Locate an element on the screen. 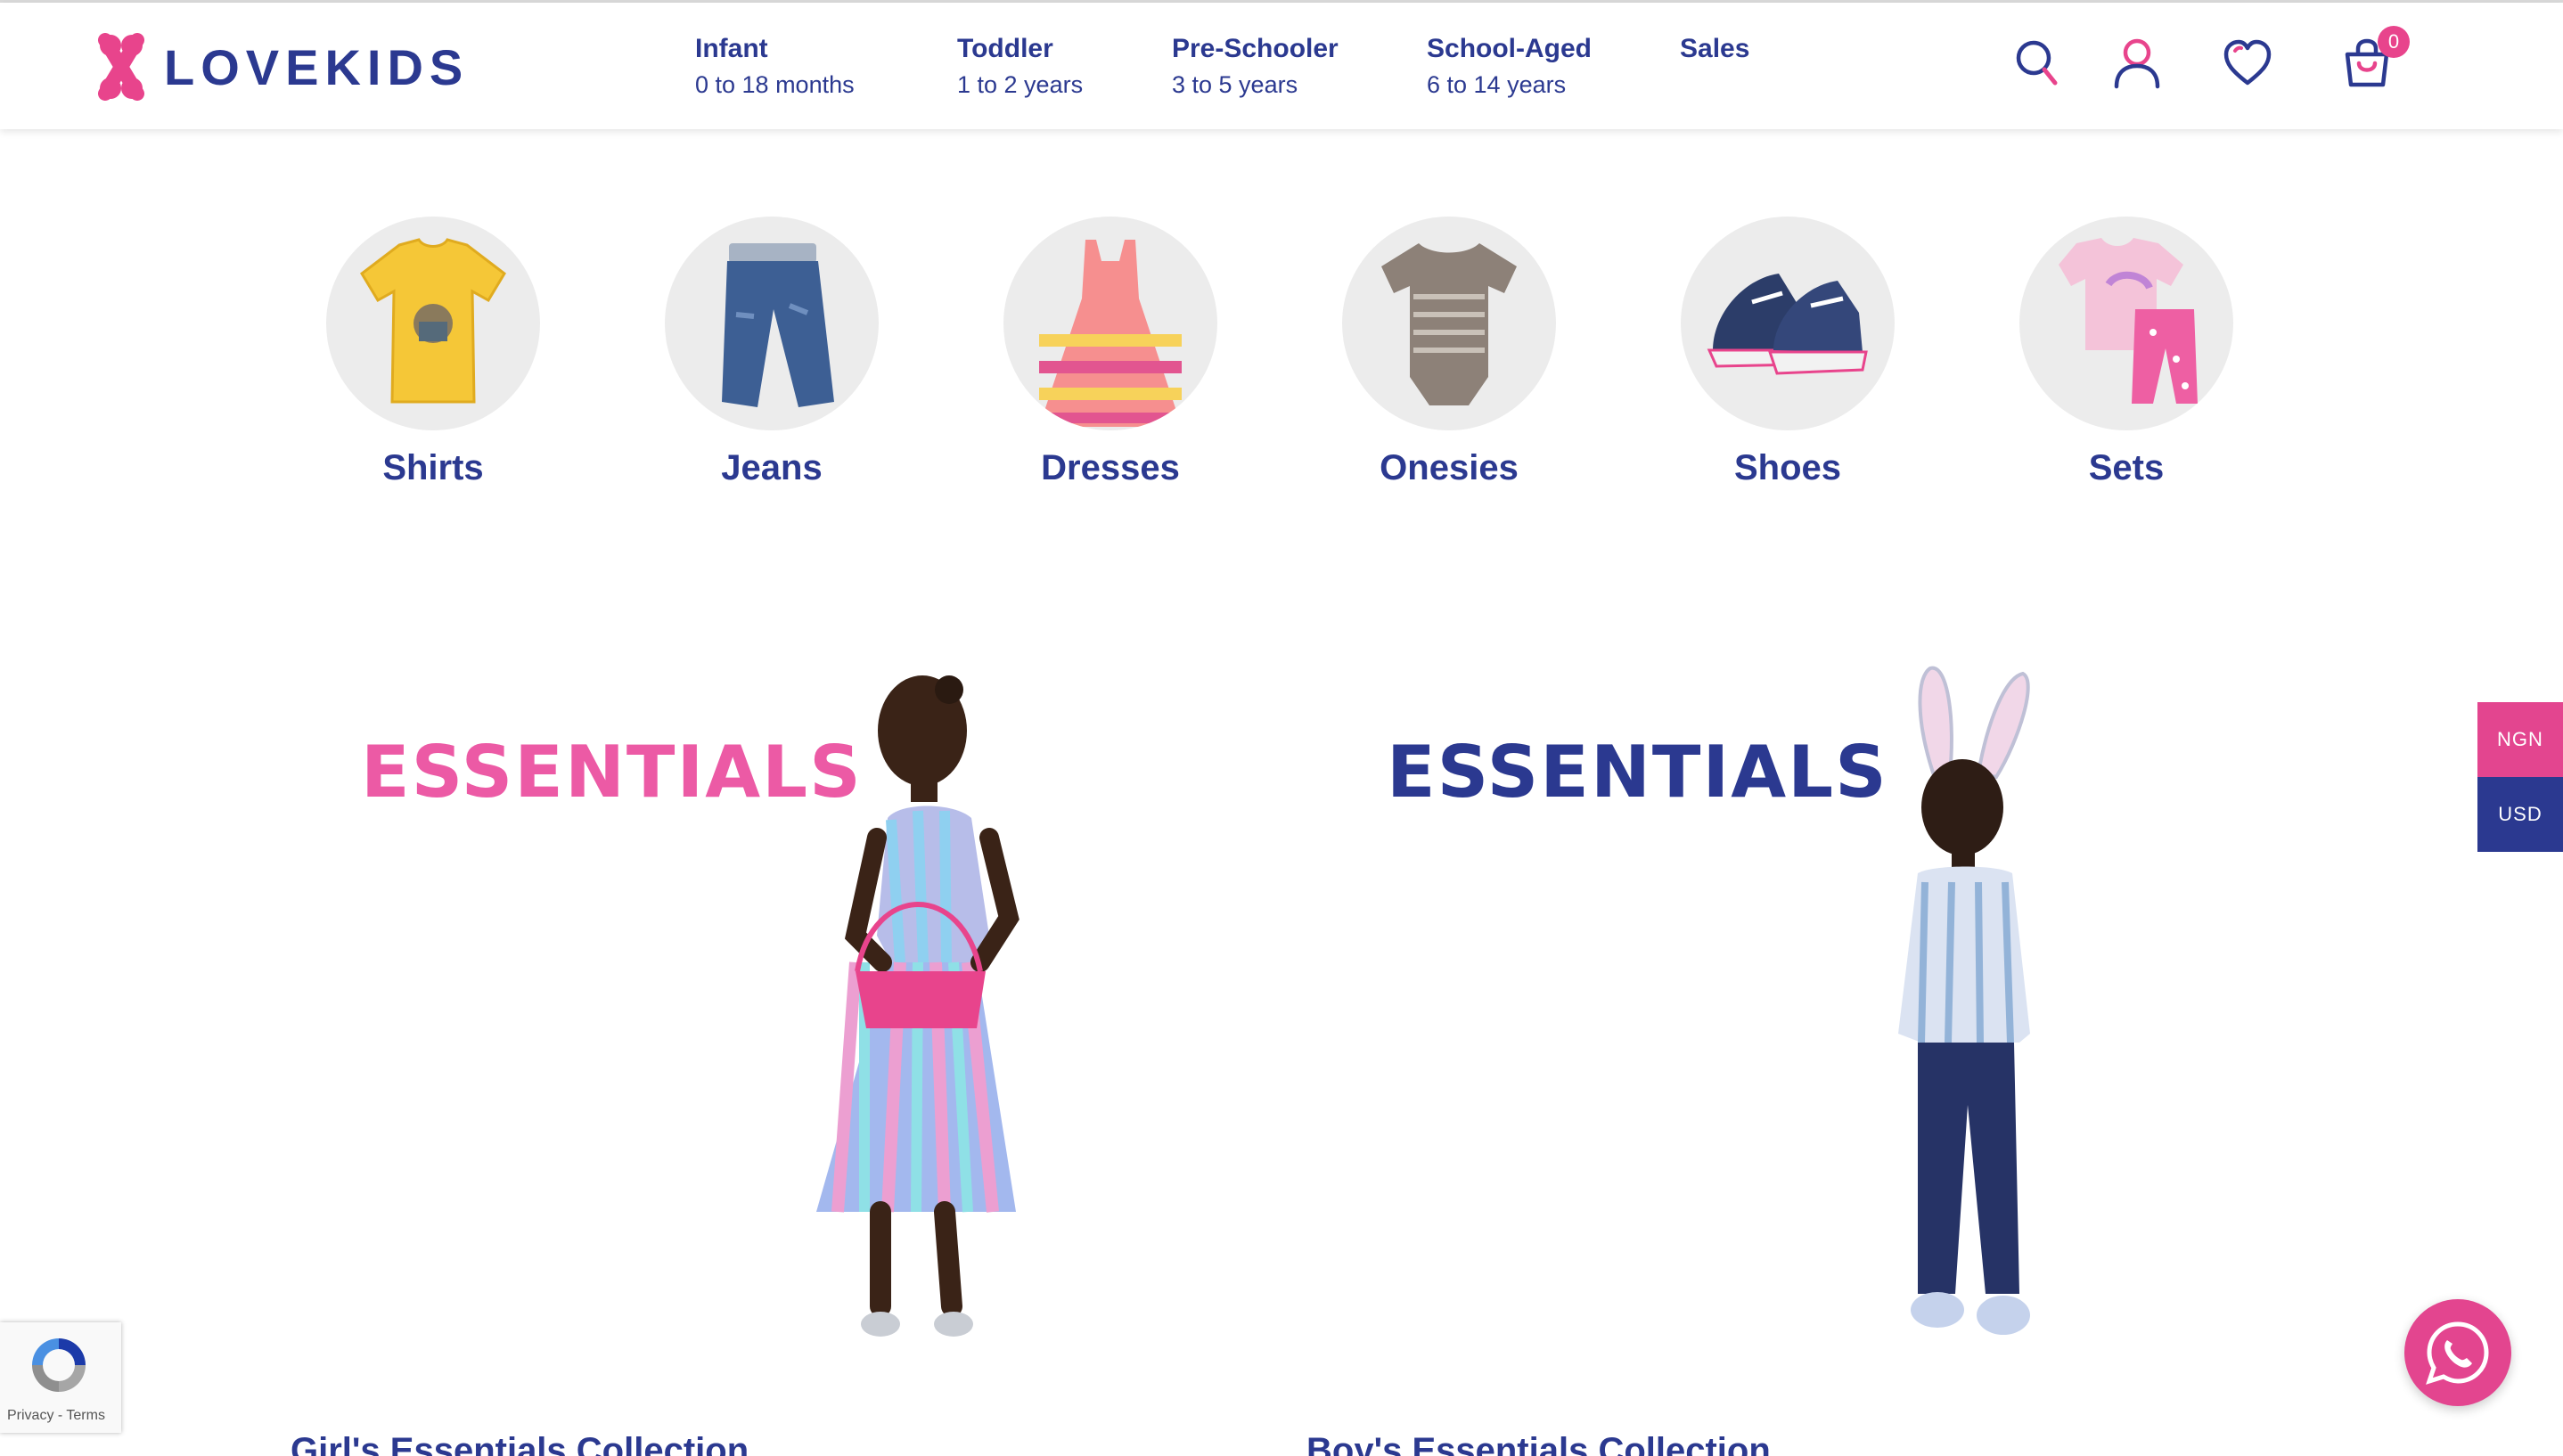 This screenshot has height=1456, width=2563. logo-text: LOVEKIDS is located at coordinates (317, 66).